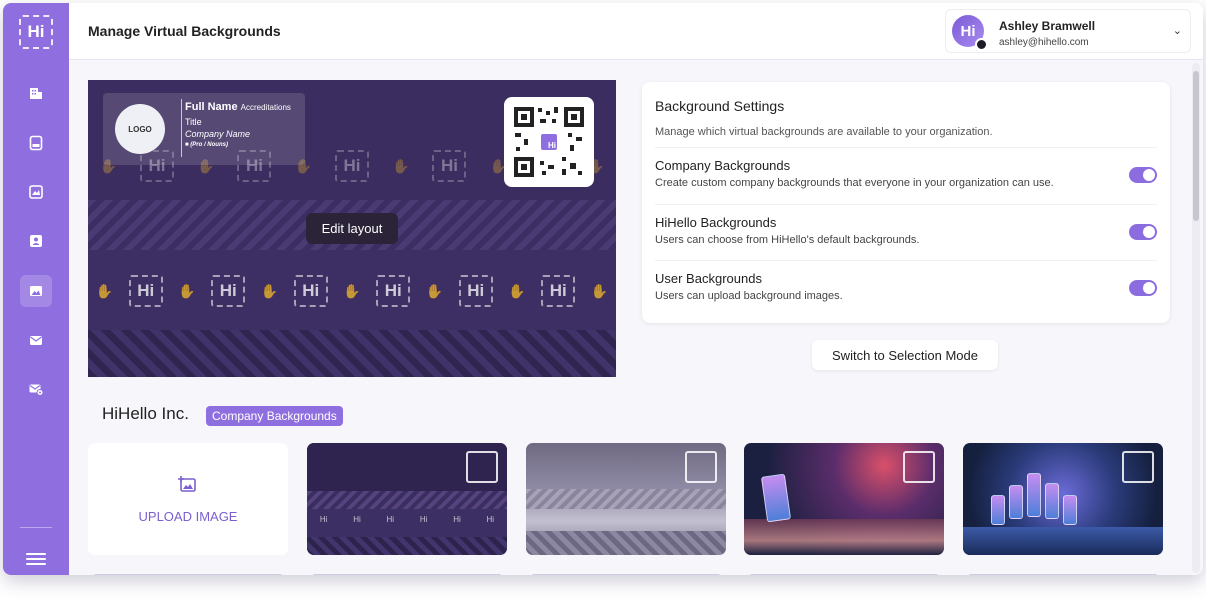 The image size is (1206, 616). What do you see at coordinates (188, 499) in the screenshot?
I see `upload-image-button: UPLOAD IMAGE` at bounding box center [188, 499].